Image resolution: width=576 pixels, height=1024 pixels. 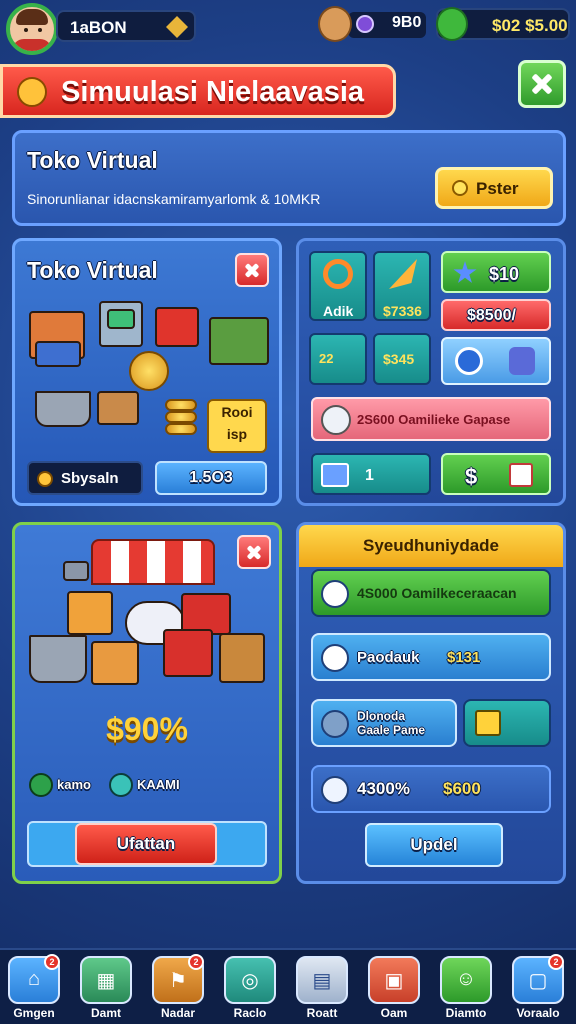 What do you see at coordinates (521, 475) in the screenshot?
I see `gift-icon` at bounding box center [521, 475].